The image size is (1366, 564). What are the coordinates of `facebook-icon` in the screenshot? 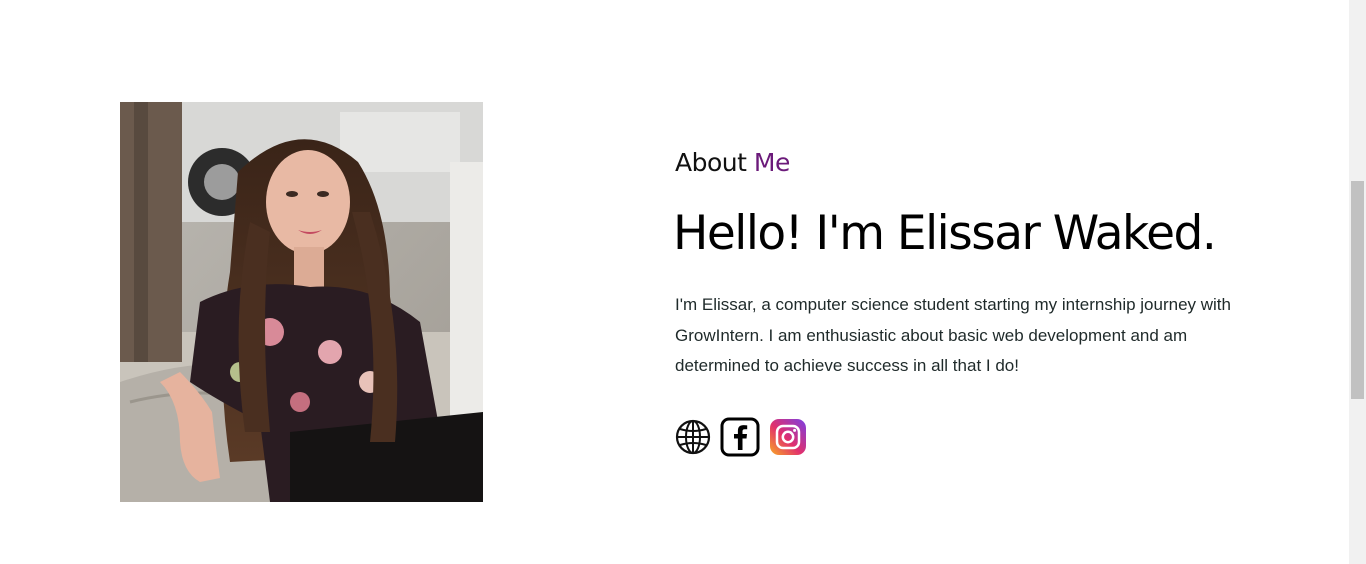 It's located at (740, 437).